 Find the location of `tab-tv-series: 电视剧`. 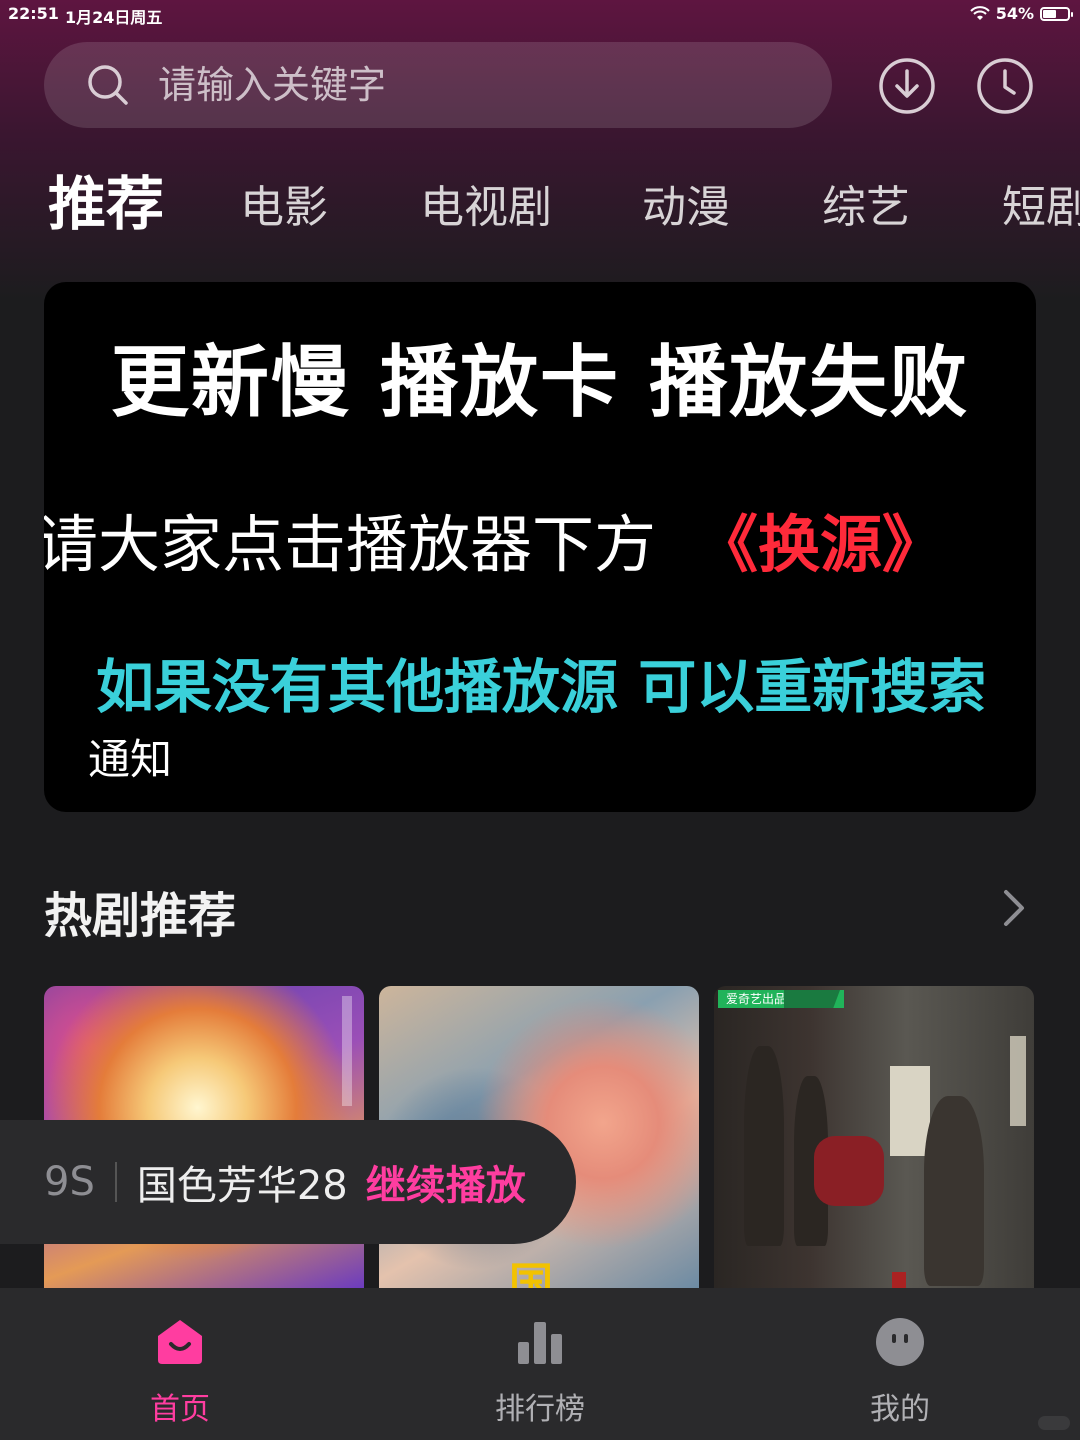

tab-tv-series: 电视剧 is located at coordinates (486, 208).